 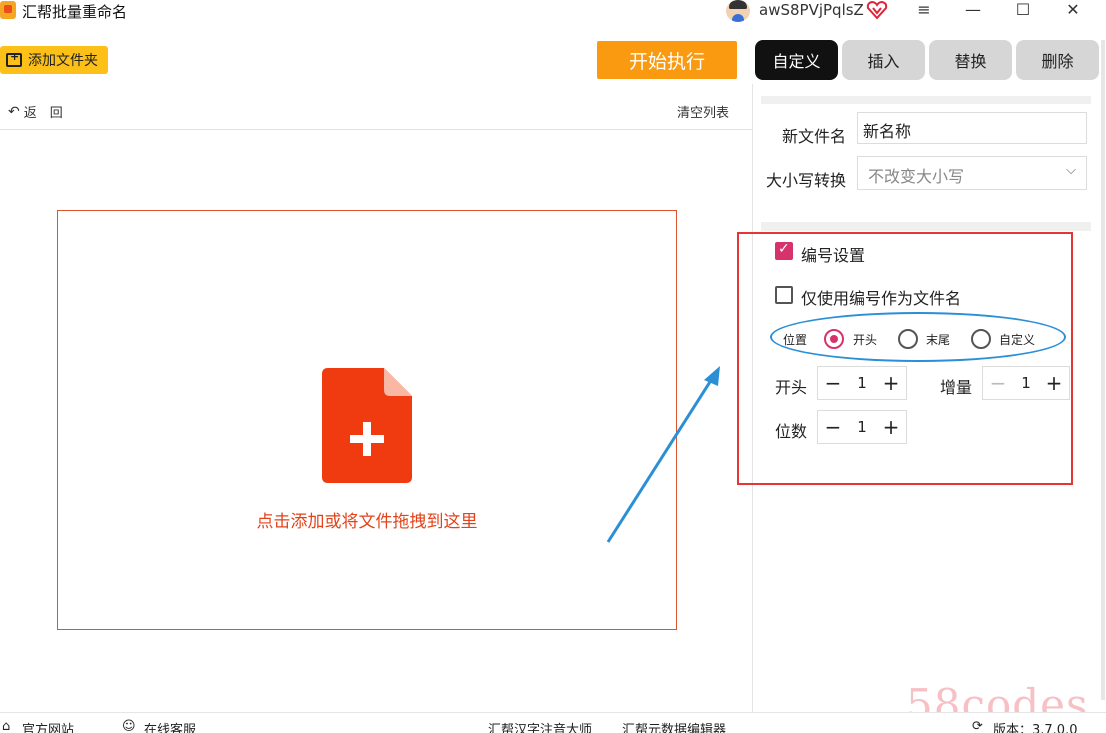 What do you see at coordinates (972, 128) in the screenshot?
I see `new-name-input: 新名称` at bounding box center [972, 128].